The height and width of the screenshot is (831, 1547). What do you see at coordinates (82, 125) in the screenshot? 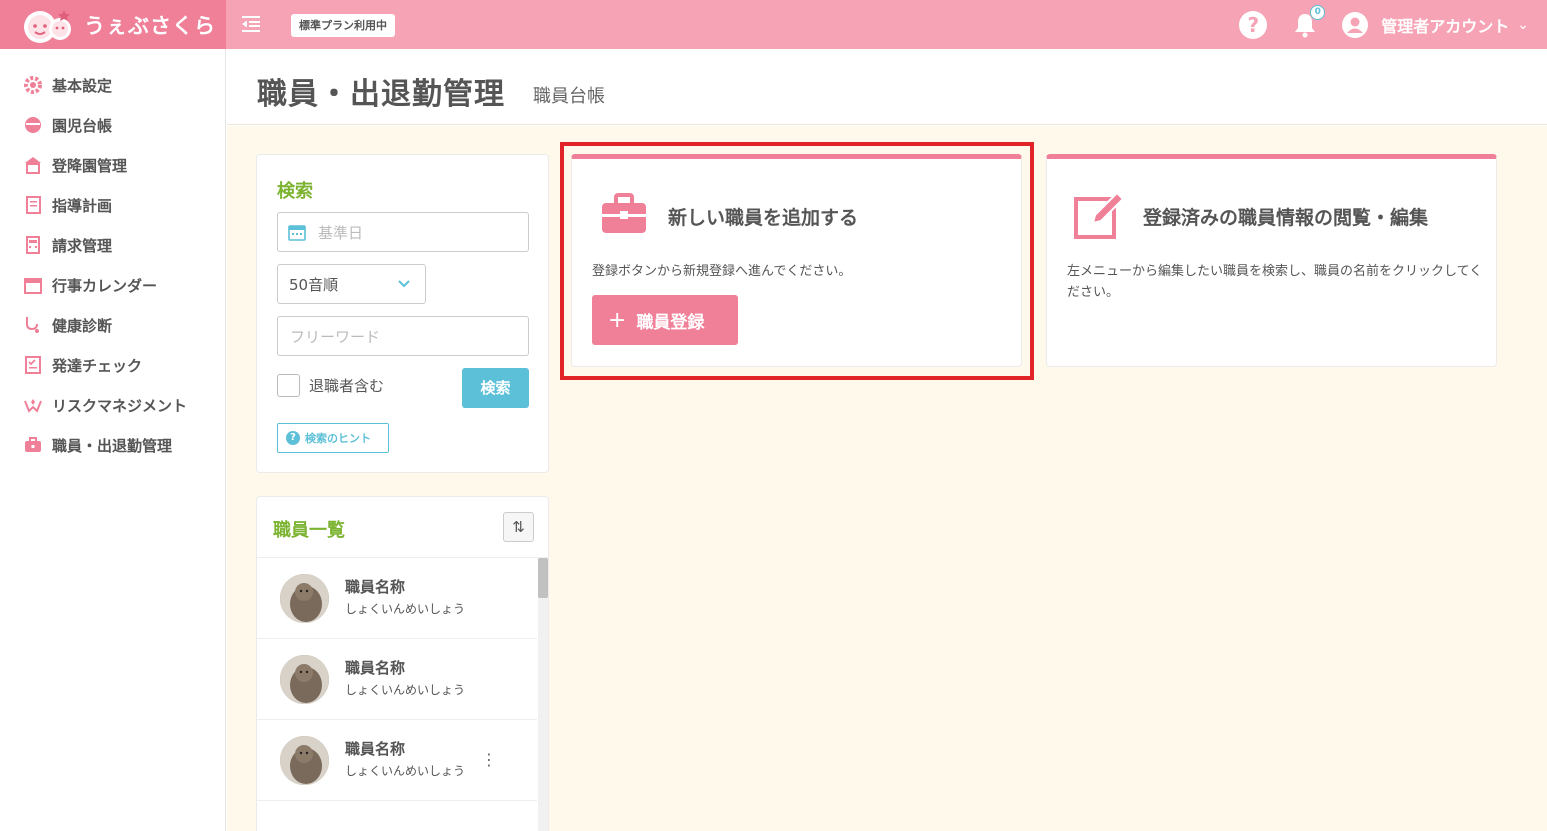
I see `sidebar-item-label: 園児台帳` at bounding box center [82, 125].